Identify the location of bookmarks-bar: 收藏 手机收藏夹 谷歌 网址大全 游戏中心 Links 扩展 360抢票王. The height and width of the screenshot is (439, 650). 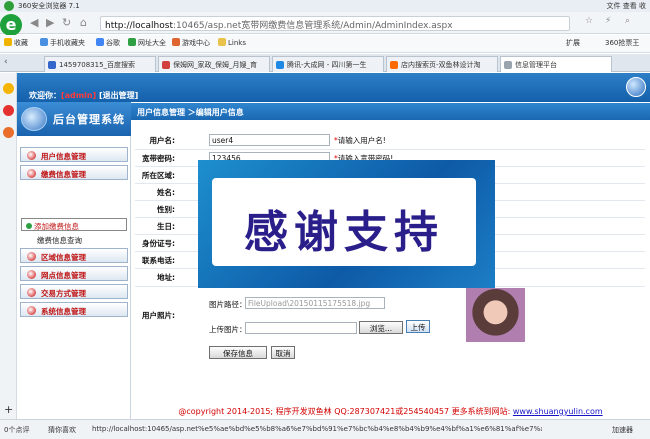
(325, 44).